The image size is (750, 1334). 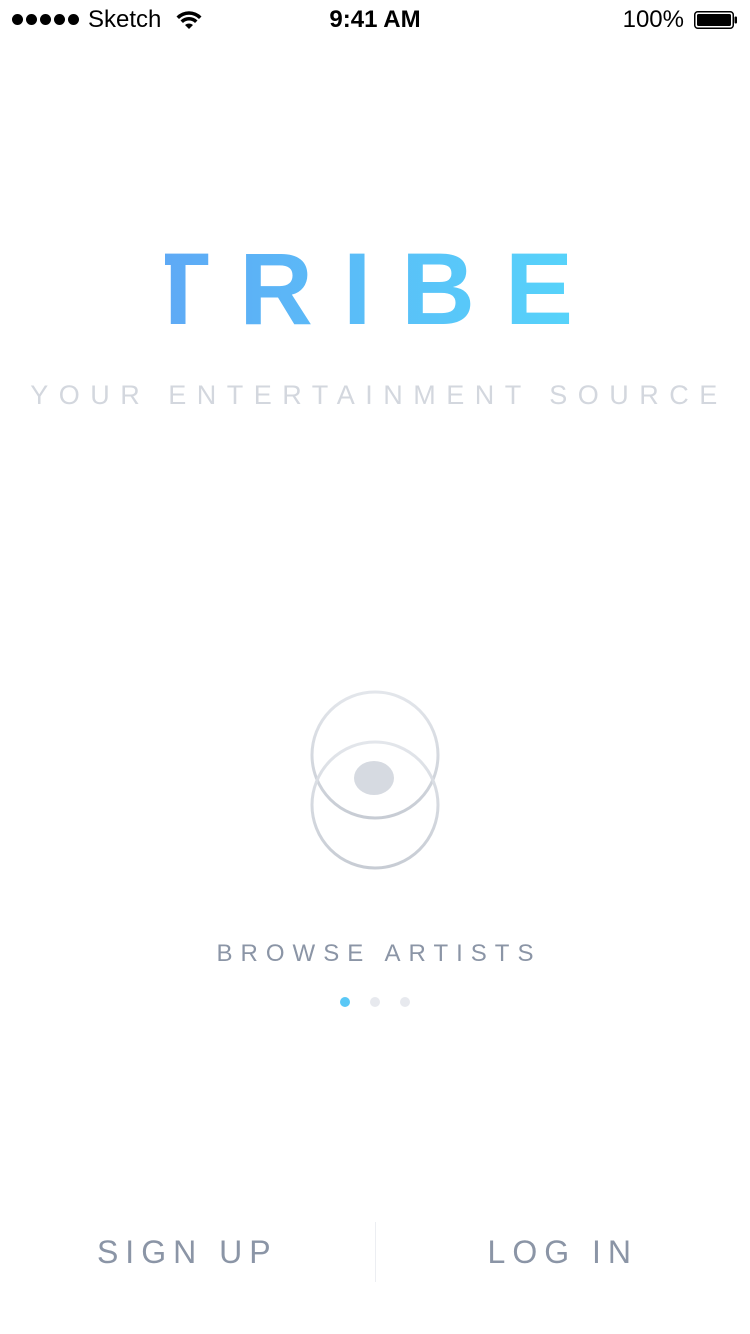 I want to click on page-indicator, so click(x=375, y=1002).